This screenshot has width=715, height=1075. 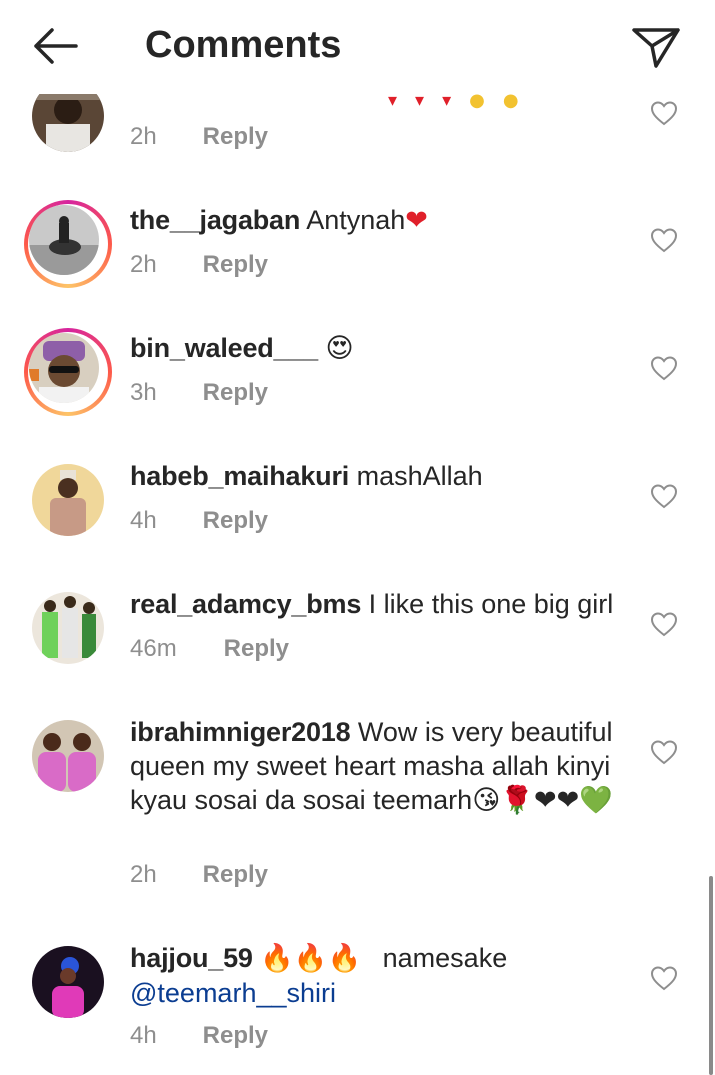 I want to click on comment-emoji: 🔥🔥🔥, so click(x=311, y=958).